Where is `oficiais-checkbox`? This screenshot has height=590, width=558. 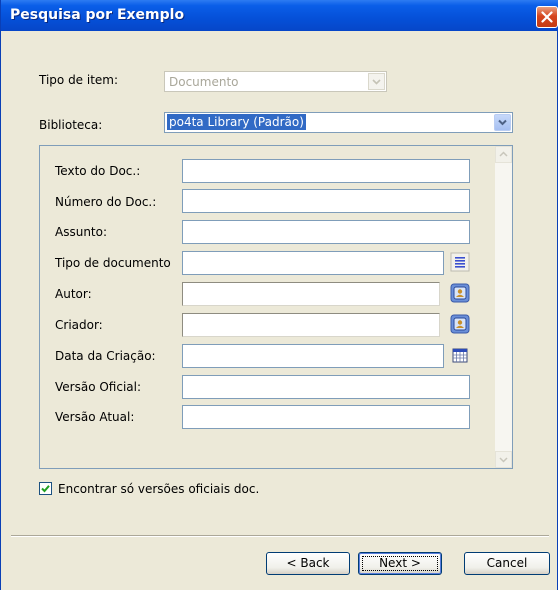
oficiais-checkbox is located at coordinates (45, 488).